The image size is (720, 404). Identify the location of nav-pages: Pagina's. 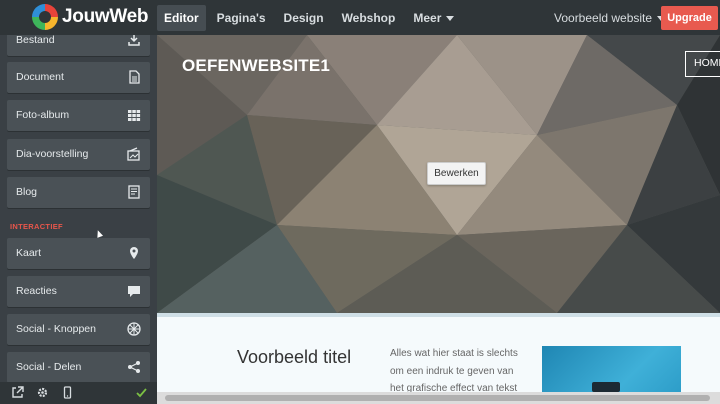
(241, 18).